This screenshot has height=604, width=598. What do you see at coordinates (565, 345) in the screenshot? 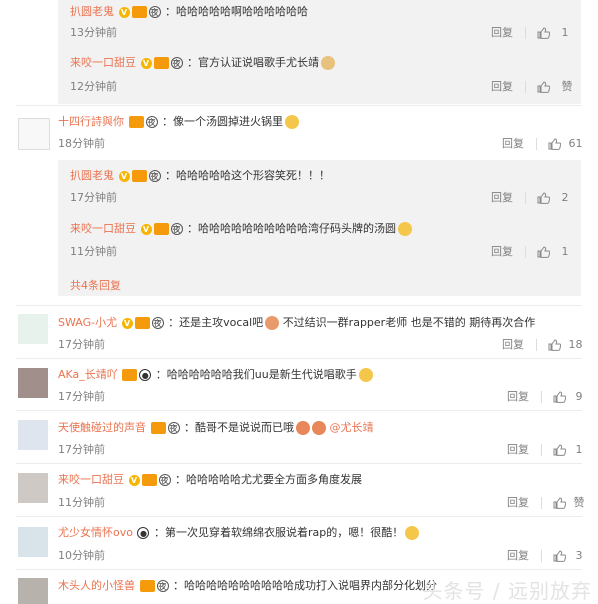
I see `like-button: 18` at bounding box center [565, 345].